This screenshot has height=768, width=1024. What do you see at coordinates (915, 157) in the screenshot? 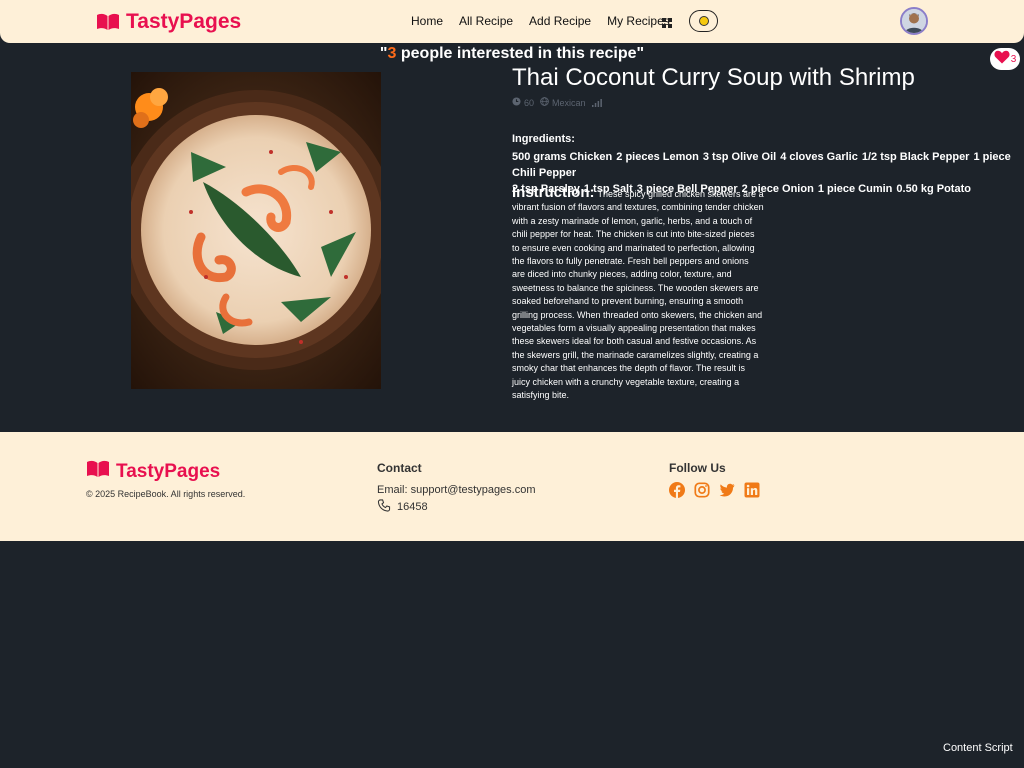
I see `ingredient-item: 1/2 tsp Black Pepper` at bounding box center [915, 157].